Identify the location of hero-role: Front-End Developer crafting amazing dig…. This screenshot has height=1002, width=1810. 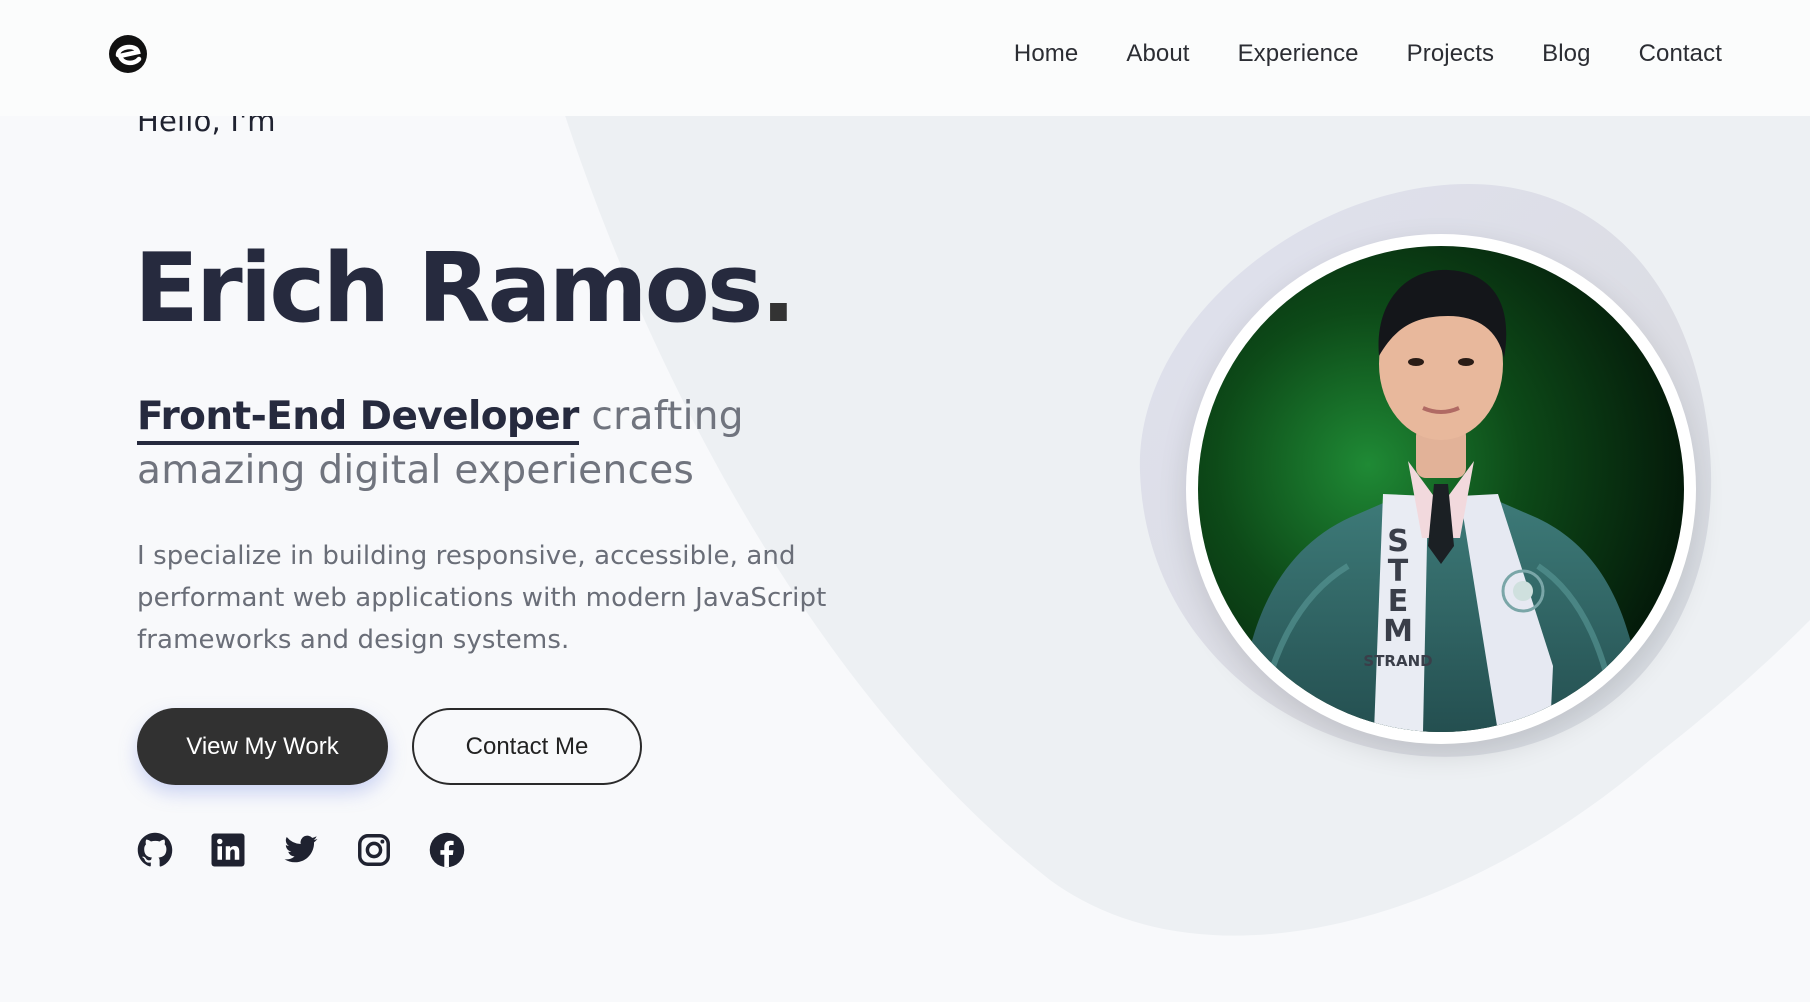
(527, 444).